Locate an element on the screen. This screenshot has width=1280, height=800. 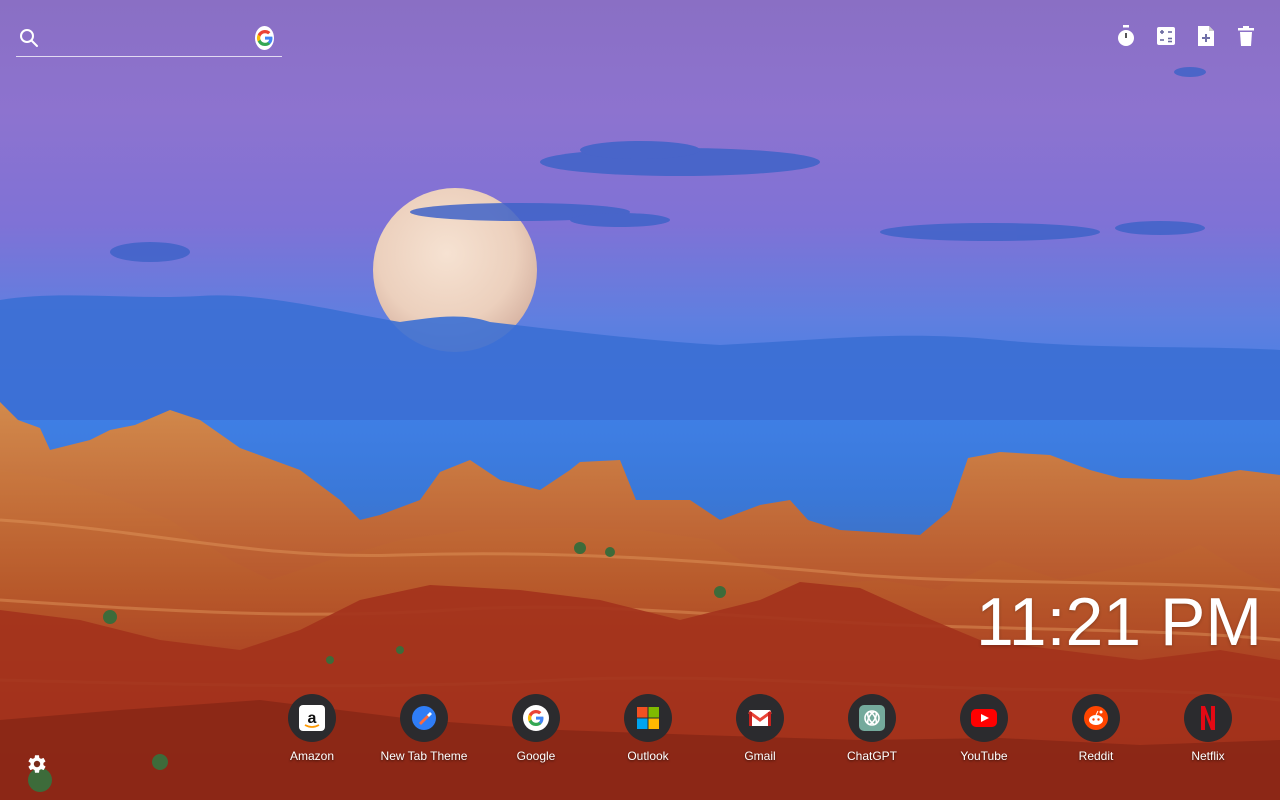
gmail-icon is located at coordinates (760, 718).